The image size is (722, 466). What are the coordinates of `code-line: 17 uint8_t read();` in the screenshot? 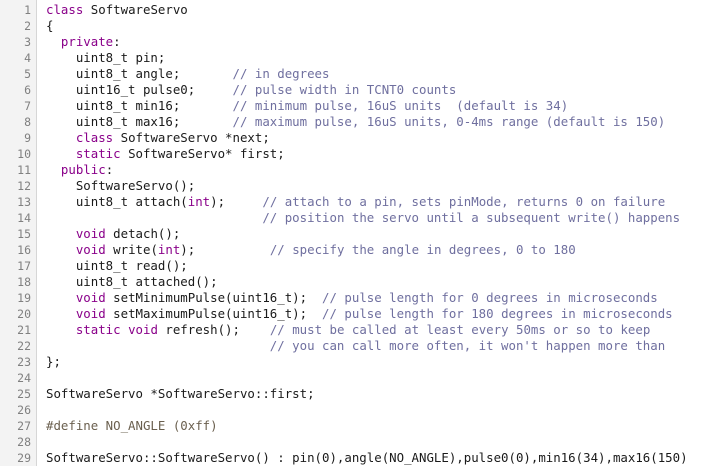 It's located at (361, 266).